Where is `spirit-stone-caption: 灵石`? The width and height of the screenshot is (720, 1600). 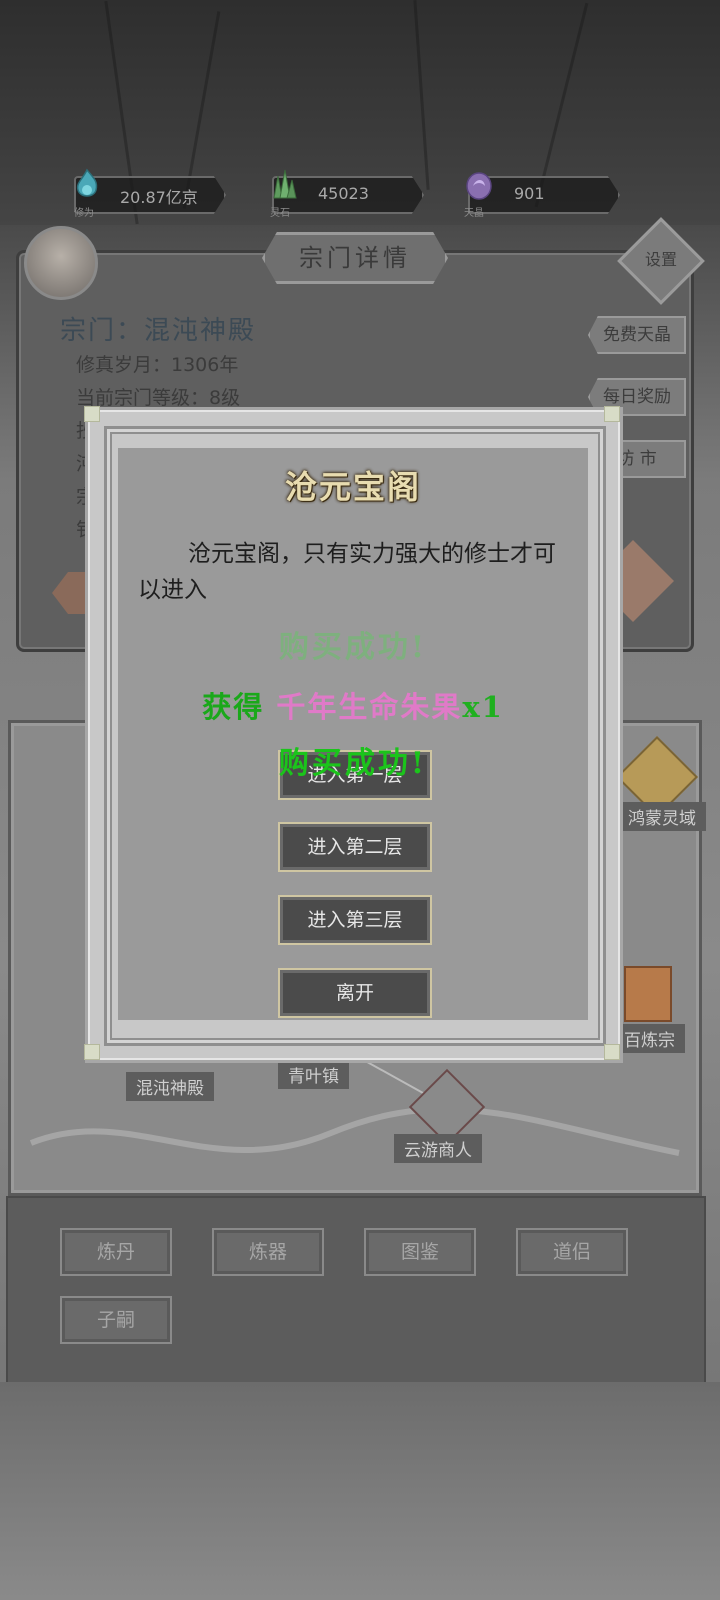
spirit-stone-caption: 灵石 is located at coordinates (280, 213).